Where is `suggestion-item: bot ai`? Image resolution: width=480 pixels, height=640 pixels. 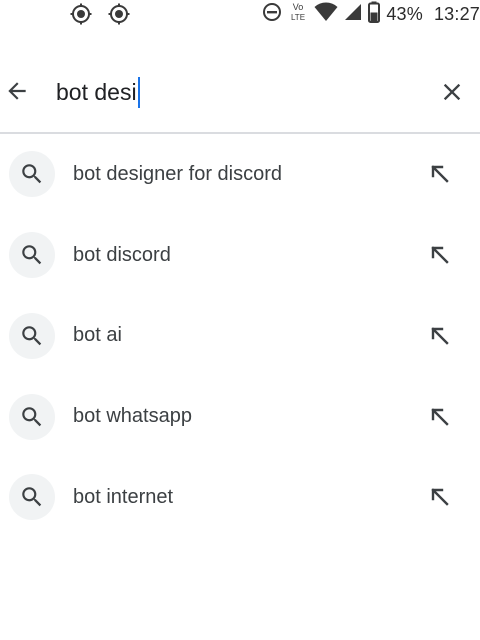
suggestion-item: bot ai is located at coordinates (240, 336).